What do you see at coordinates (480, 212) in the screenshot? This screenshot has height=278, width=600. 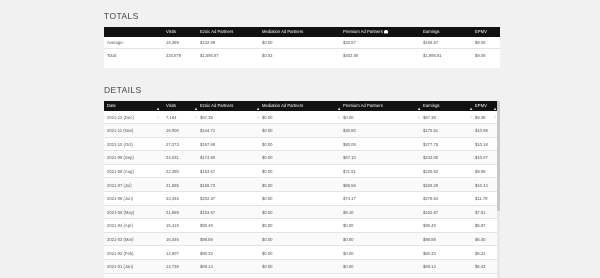 I see `table-cell: $7.51` at bounding box center [480, 212].